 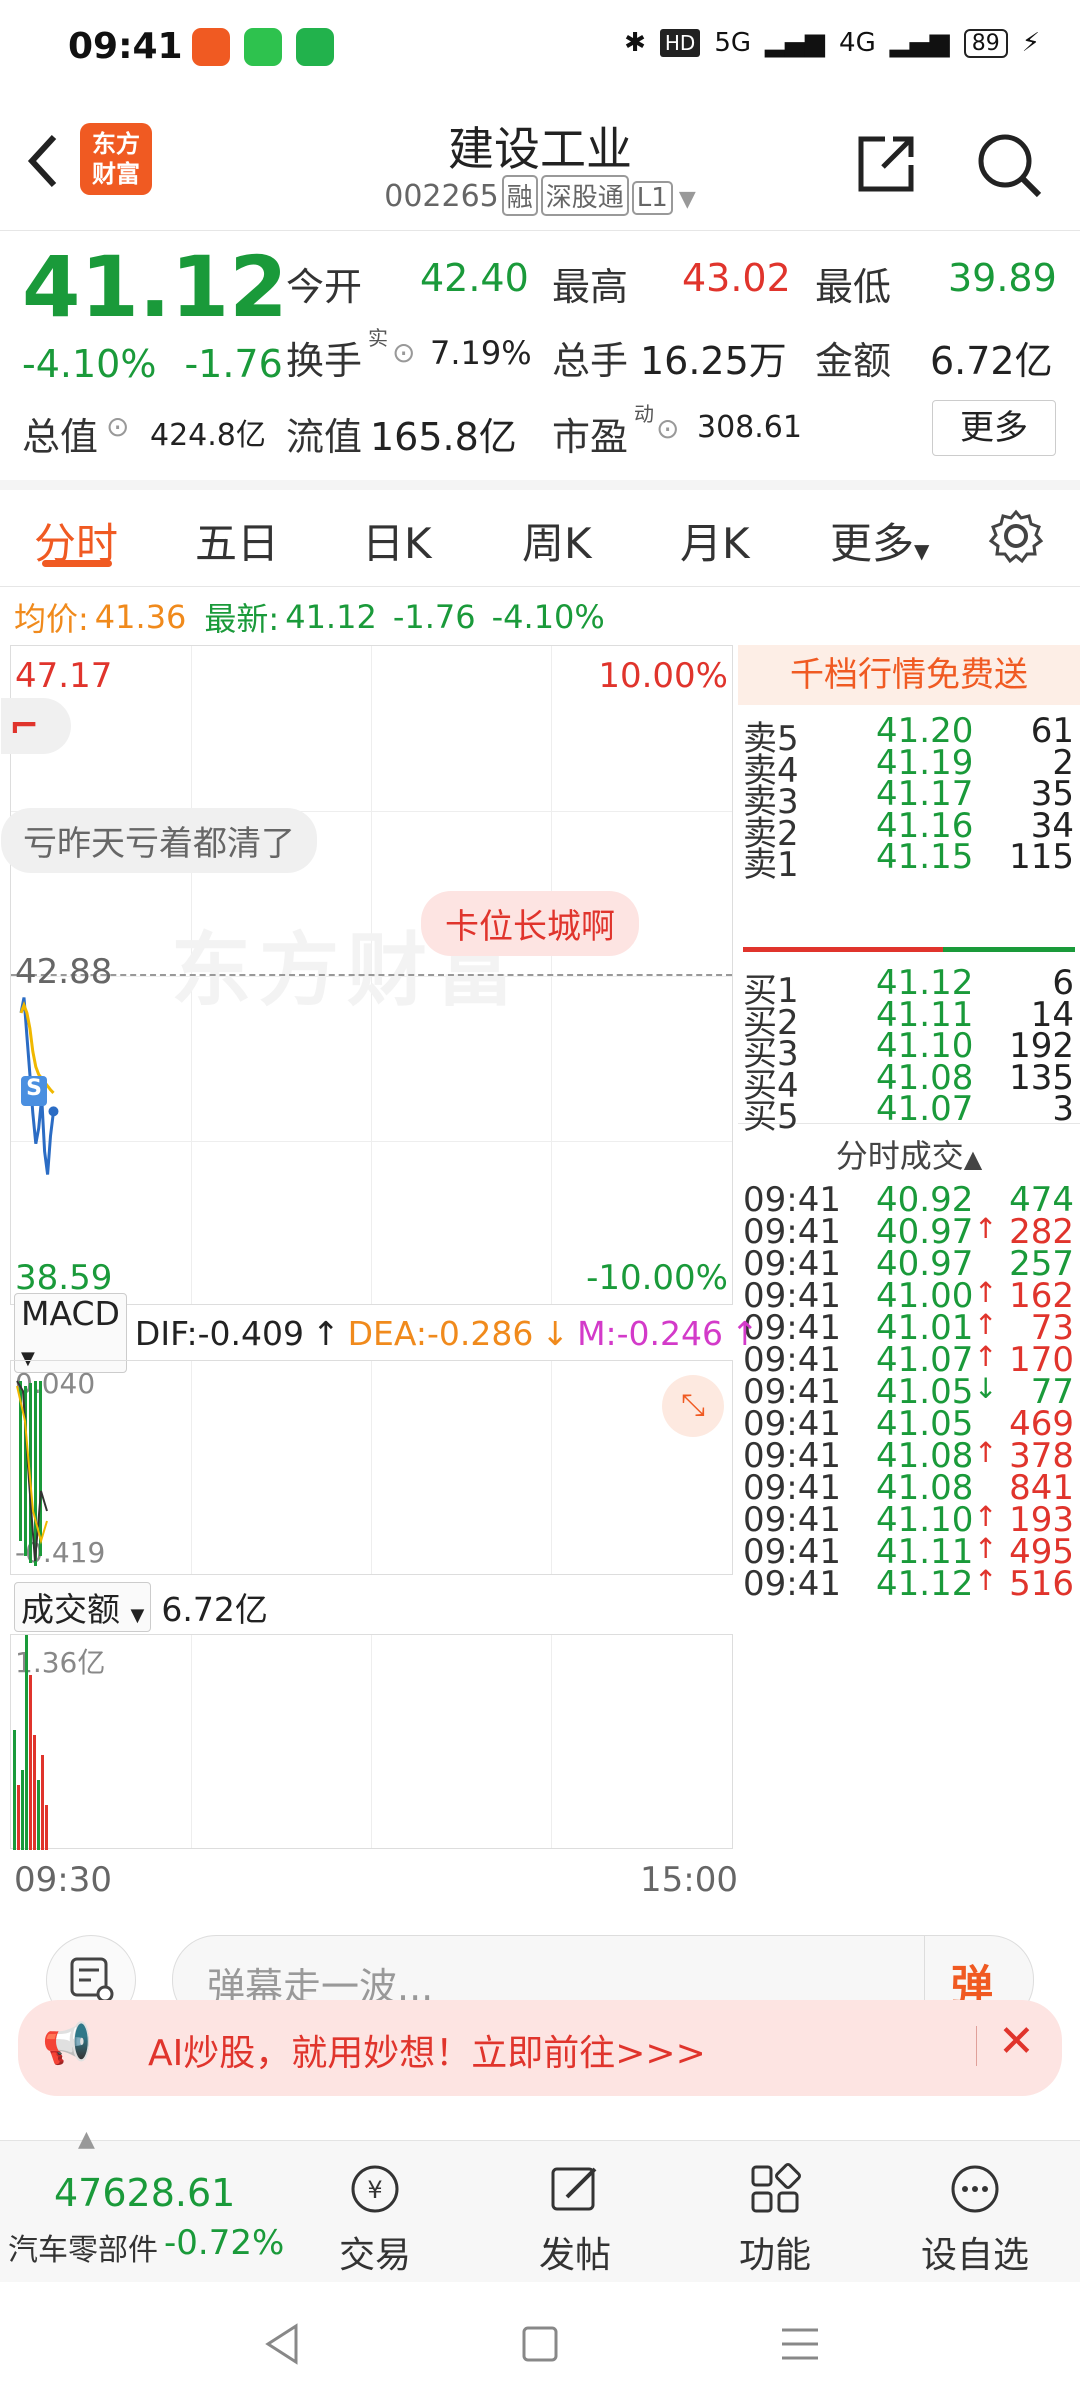 I want to click on float-value: 165.8亿, so click(x=443, y=437).